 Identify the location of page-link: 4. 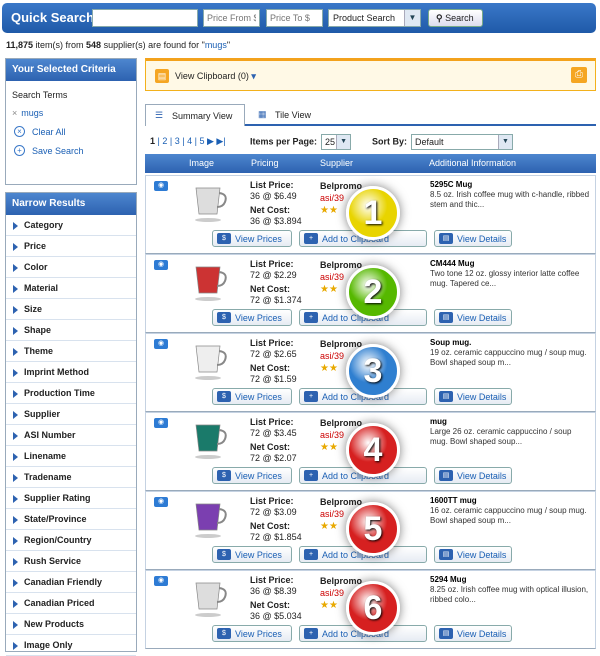
(189, 141).